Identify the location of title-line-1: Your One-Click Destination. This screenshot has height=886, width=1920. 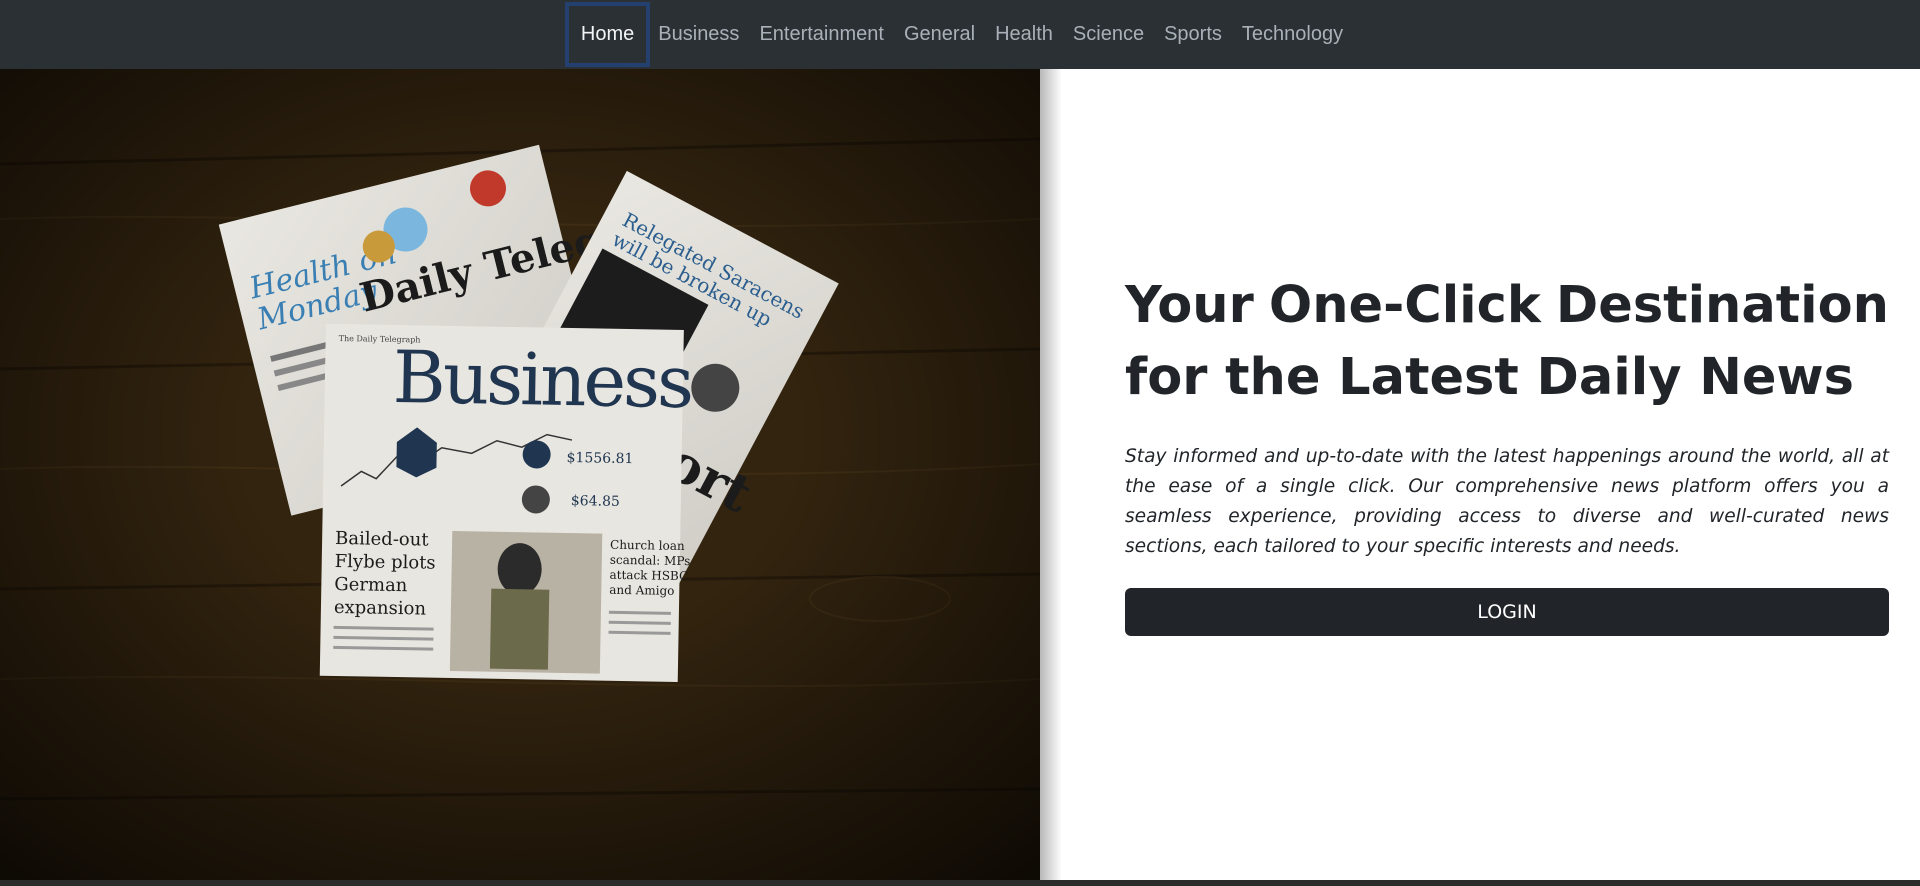
(1507, 306).